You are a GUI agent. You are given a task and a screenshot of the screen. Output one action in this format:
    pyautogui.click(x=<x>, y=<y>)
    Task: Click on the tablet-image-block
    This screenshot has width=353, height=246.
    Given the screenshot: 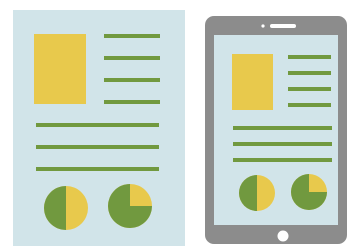 What is the action you would take?
    pyautogui.click(x=252, y=82)
    